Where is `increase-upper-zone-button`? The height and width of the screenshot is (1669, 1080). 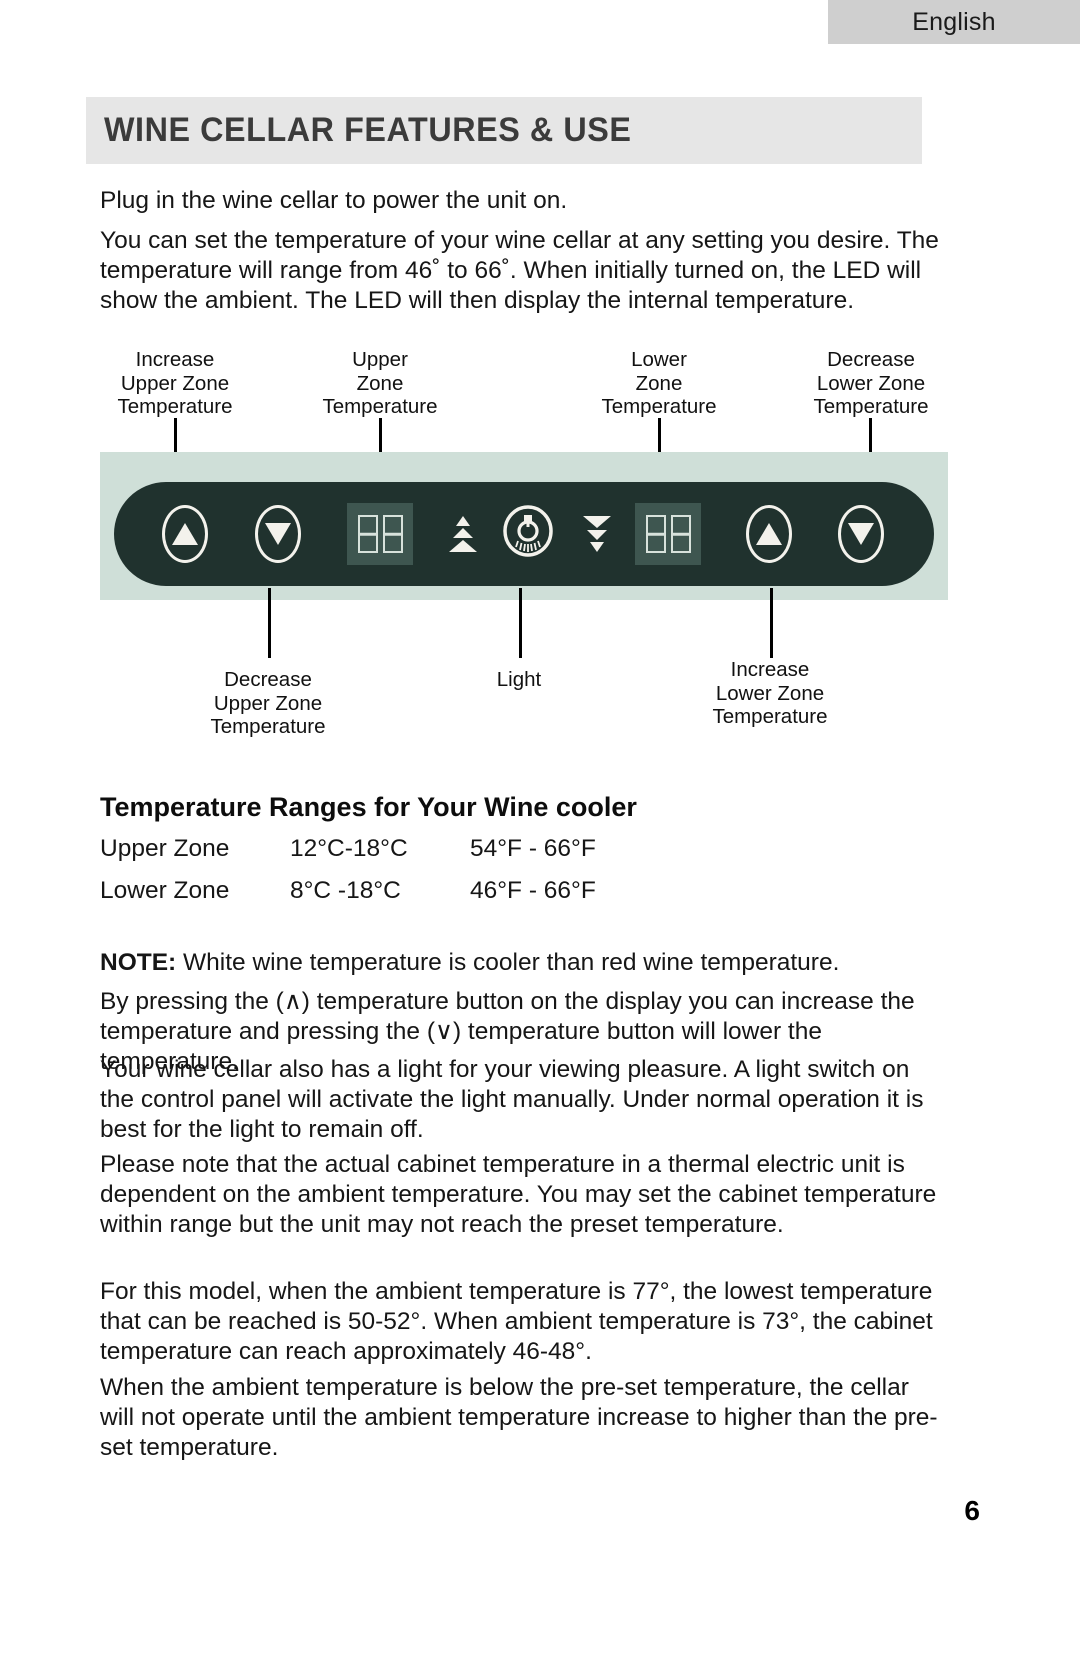
increase-upper-zone-button is located at coordinates (185, 534).